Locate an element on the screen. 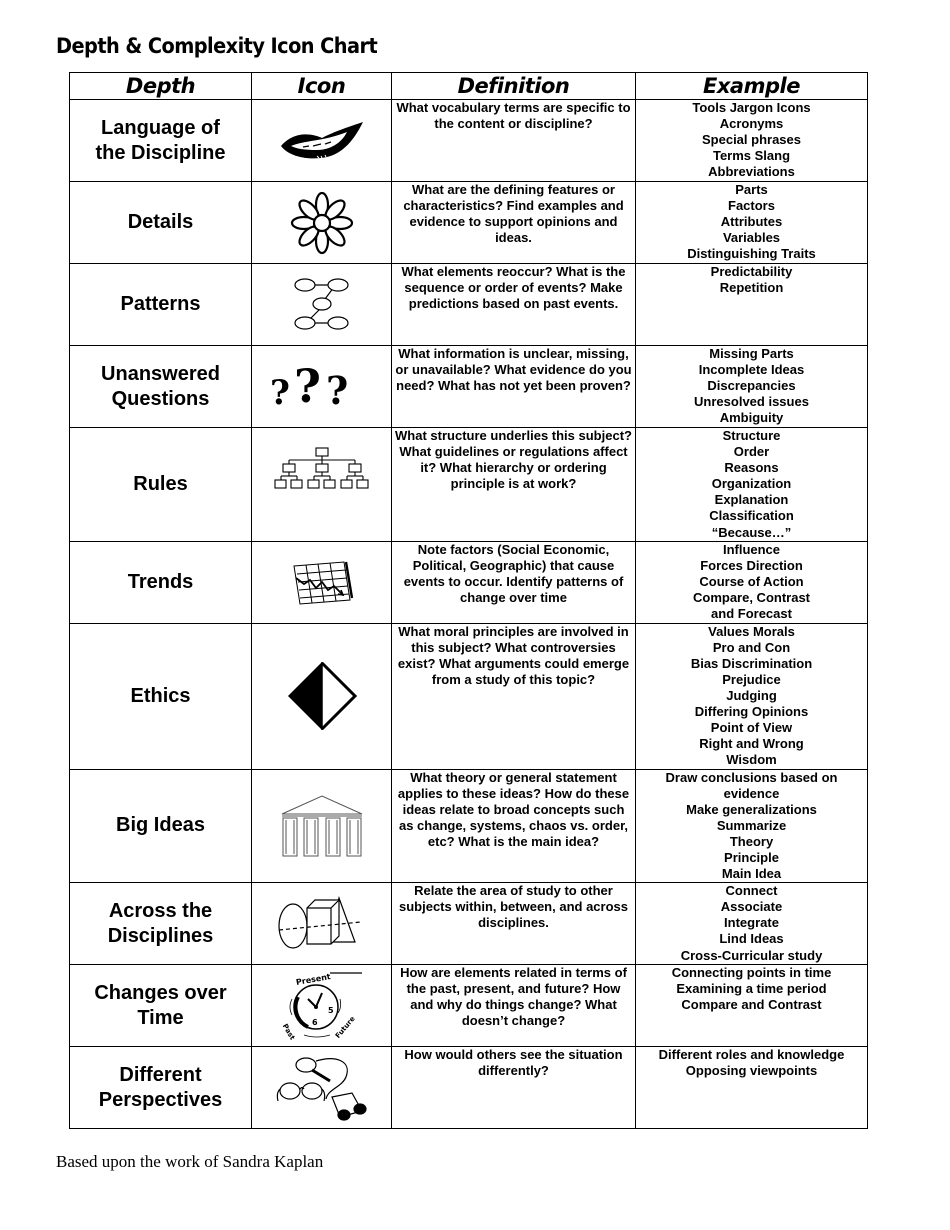 Image resolution: width=950 pixels, height=1230 pixels. geometric-shapes-icon is located at coordinates (319, 922).